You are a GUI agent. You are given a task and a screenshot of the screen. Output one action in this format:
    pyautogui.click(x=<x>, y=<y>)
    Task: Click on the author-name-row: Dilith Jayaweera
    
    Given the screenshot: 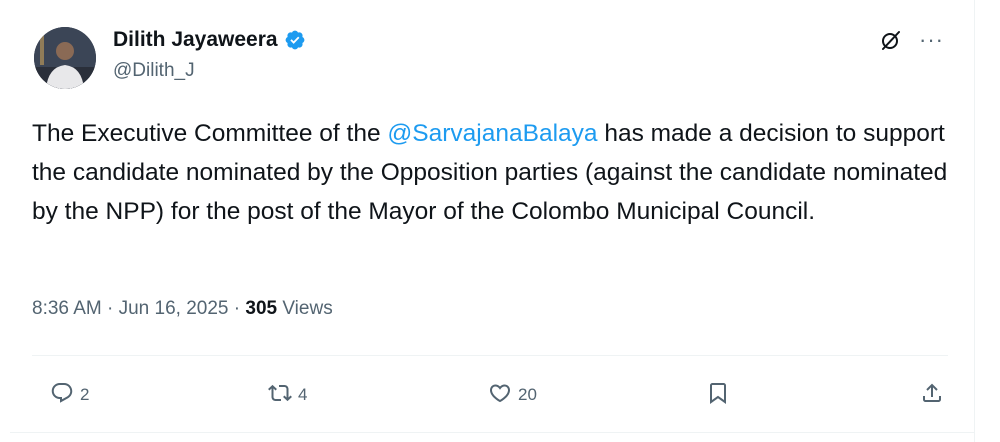 What is the action you would take?
    pyautogui.click(x=209, y=40)
    